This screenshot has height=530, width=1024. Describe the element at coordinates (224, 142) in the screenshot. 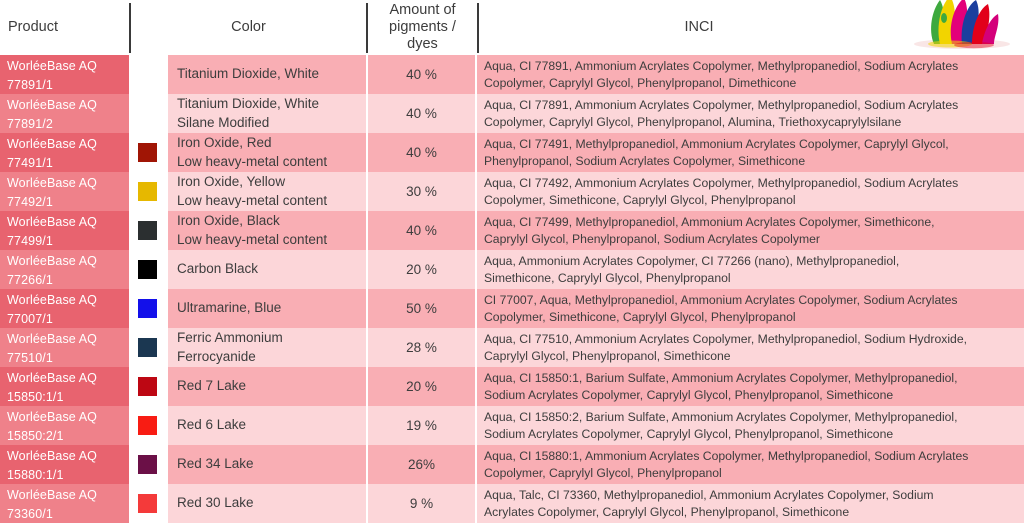

I see `color-name-line1: Iron Oxide, Red` at that location.